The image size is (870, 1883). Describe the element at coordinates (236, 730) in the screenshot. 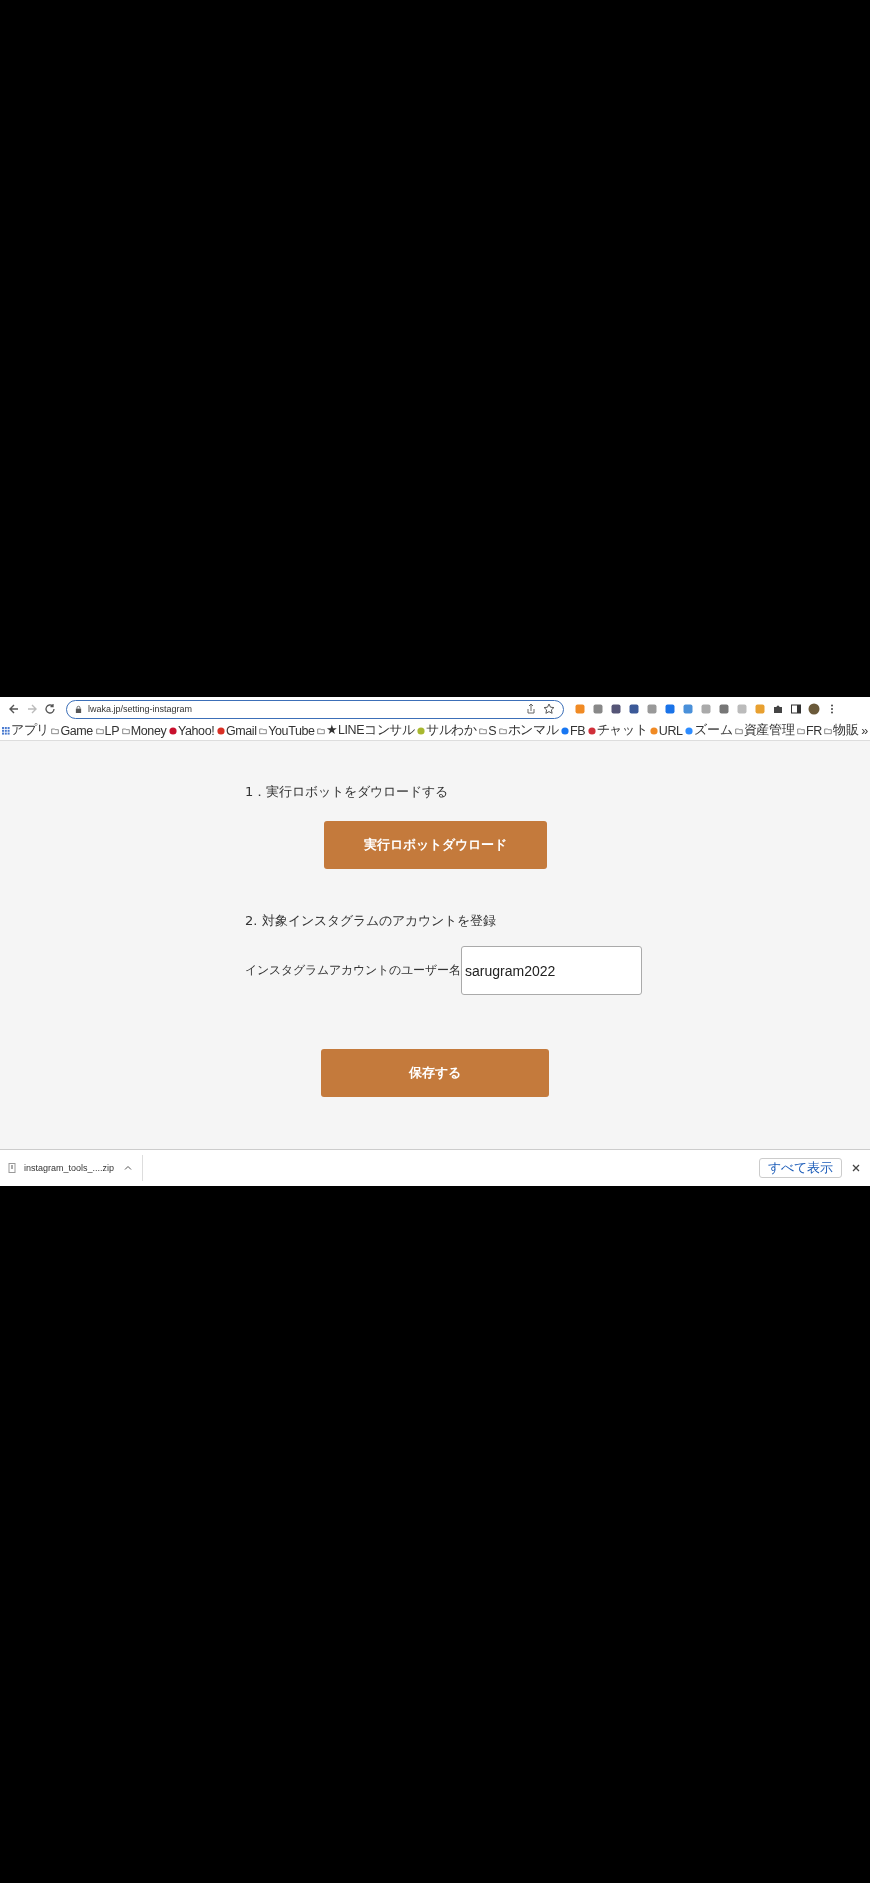

I see `bookmark-item: Gmail` at that location.